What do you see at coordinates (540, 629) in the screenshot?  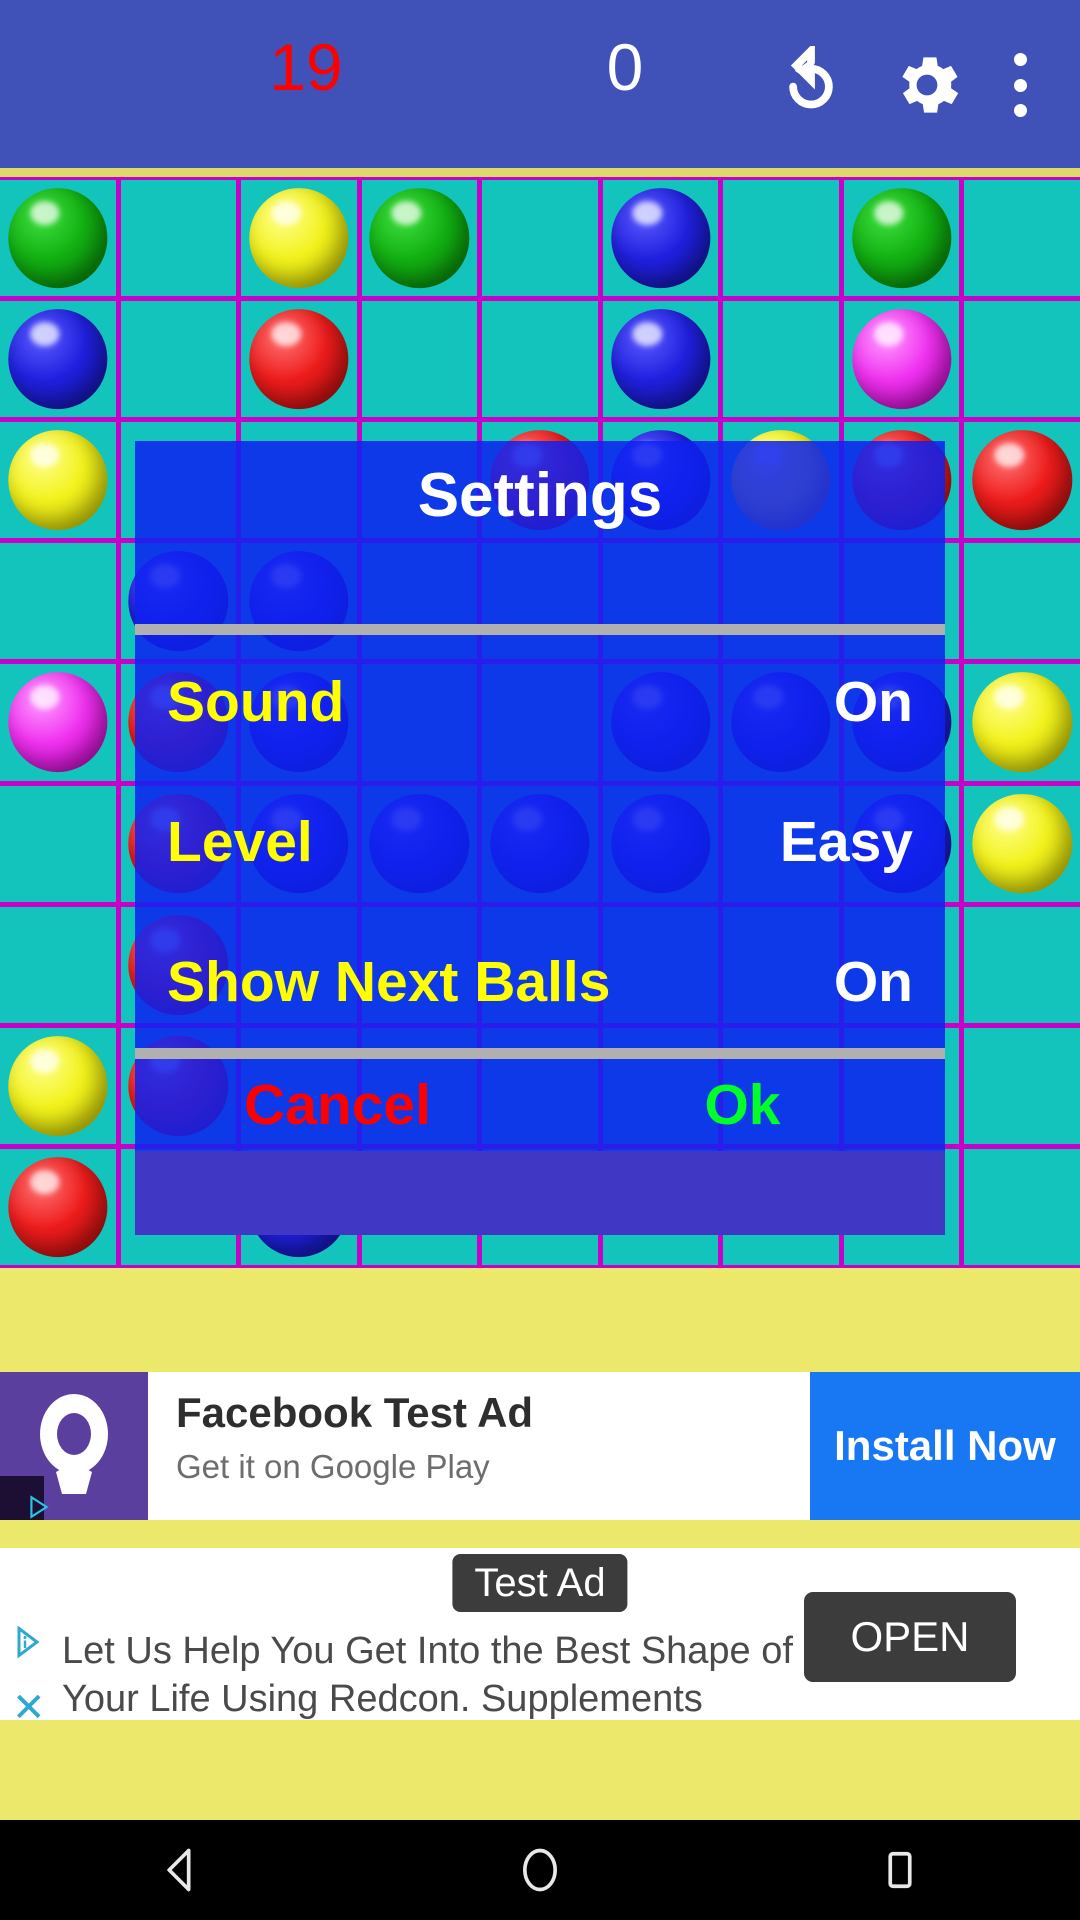 I see `dialog-divider-top` at bounding box center [540, 629].